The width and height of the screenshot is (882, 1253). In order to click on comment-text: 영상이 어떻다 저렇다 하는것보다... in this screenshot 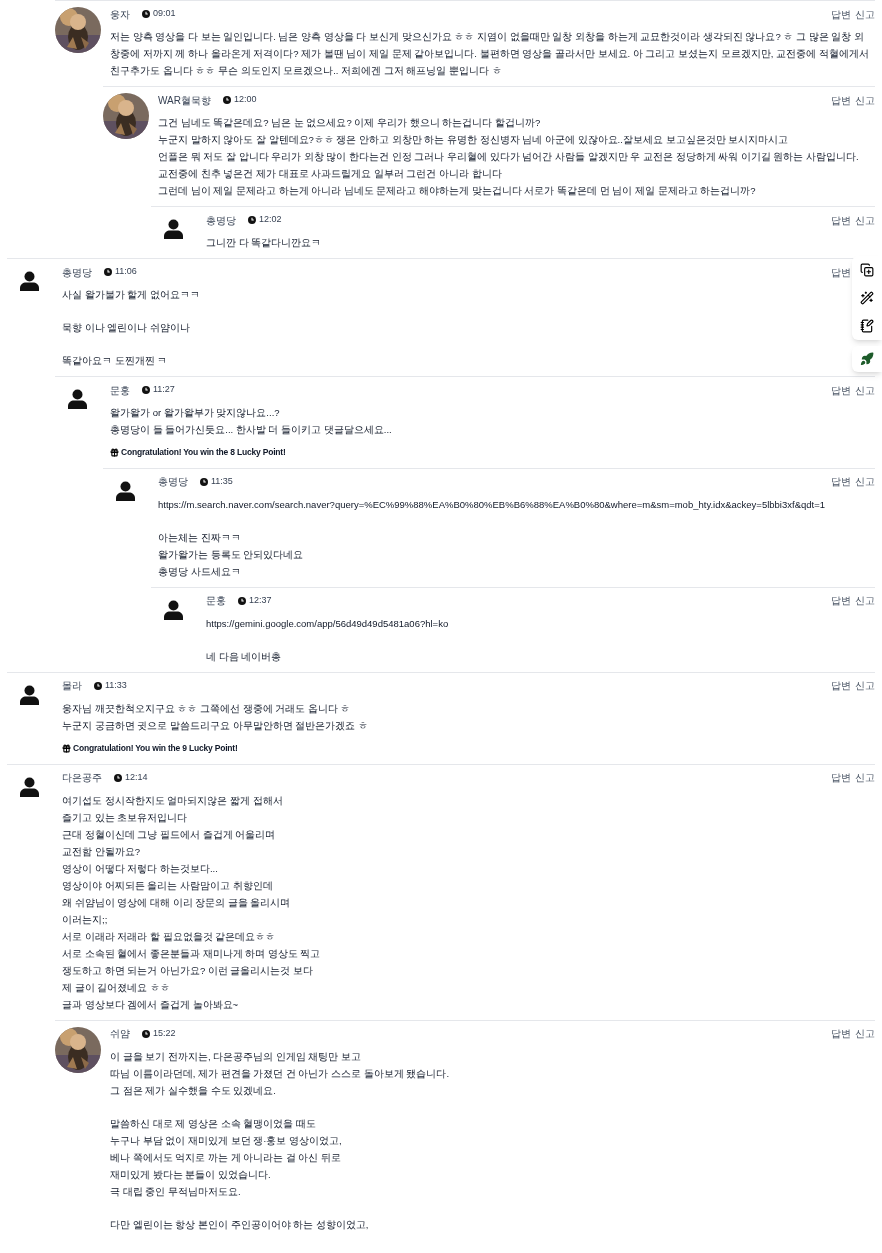, I will do `click(140, 868)`.